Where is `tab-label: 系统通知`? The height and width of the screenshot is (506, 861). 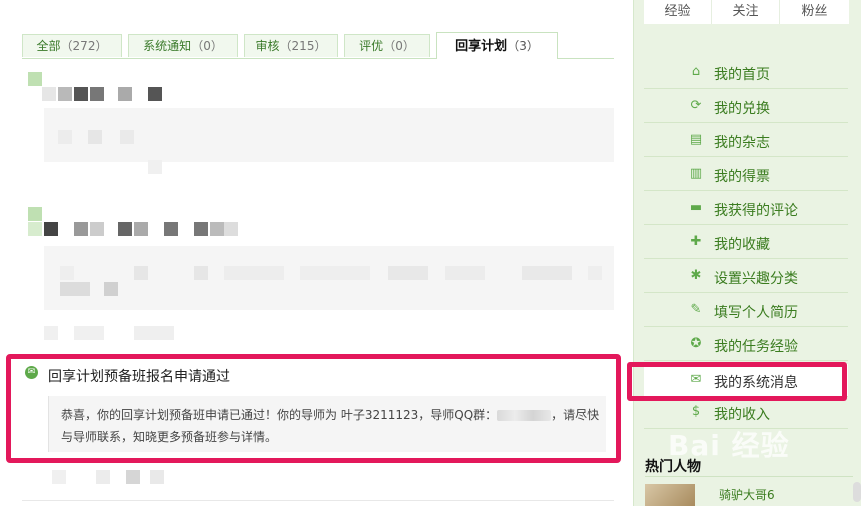
tab-label: 系统通知 is located at coordinates (167, 46).